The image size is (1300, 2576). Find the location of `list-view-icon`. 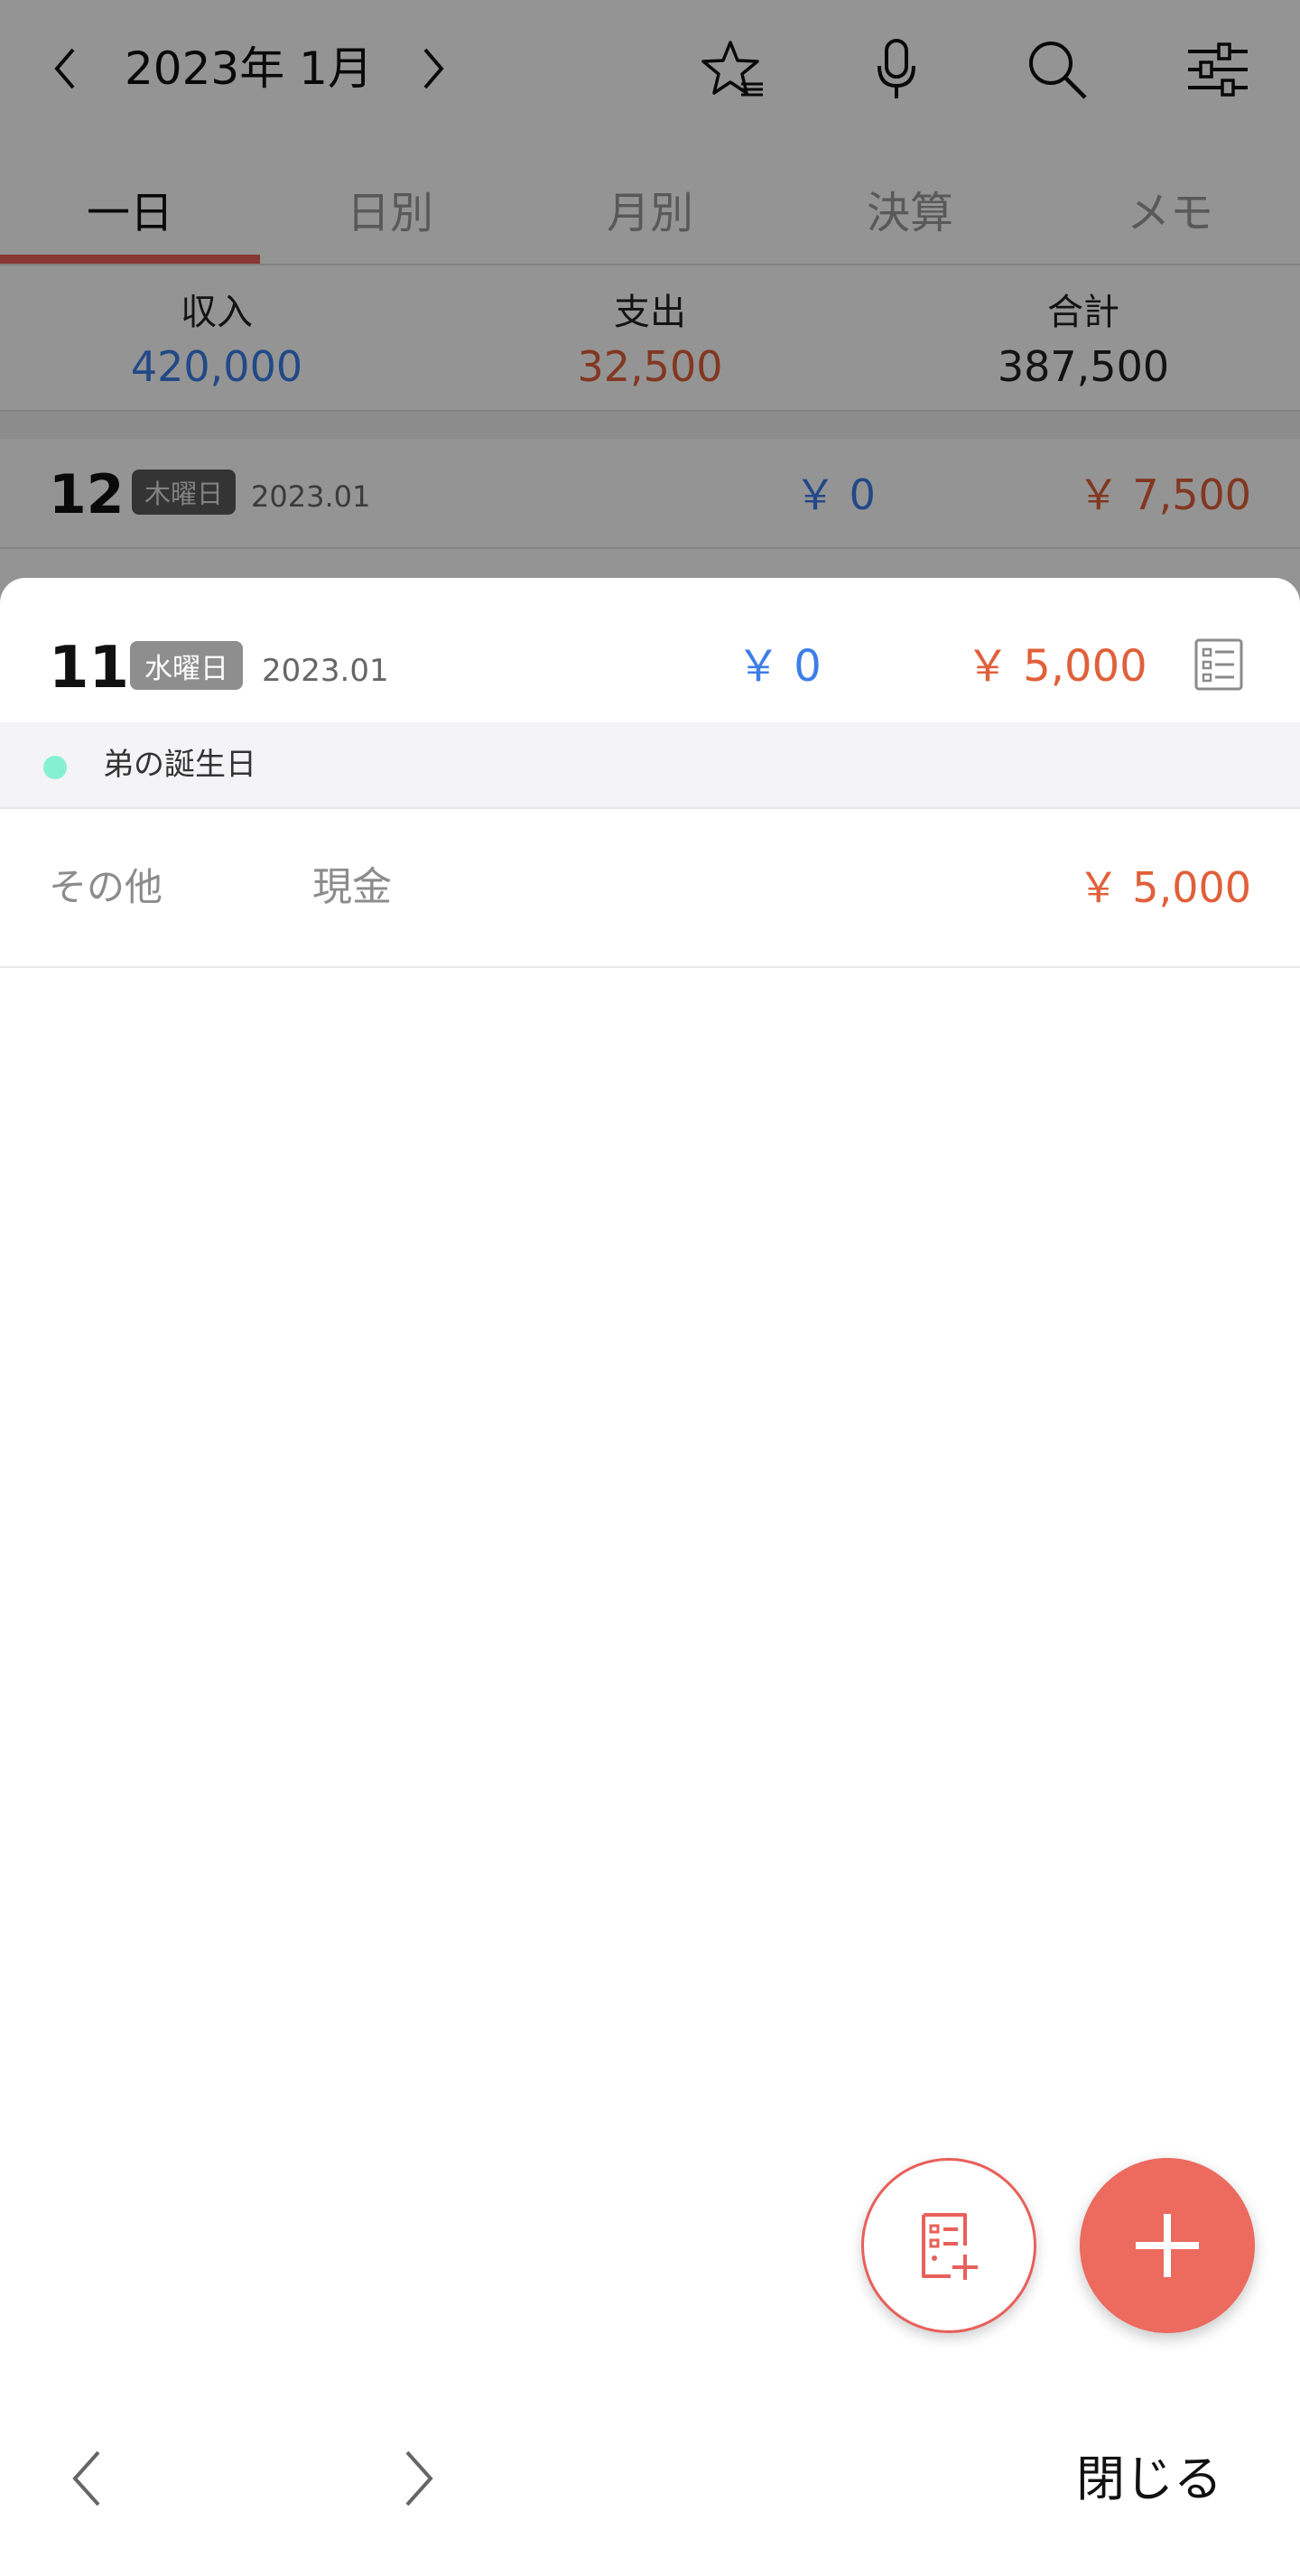

list-view-icon is located at coordinates (1219, 664).